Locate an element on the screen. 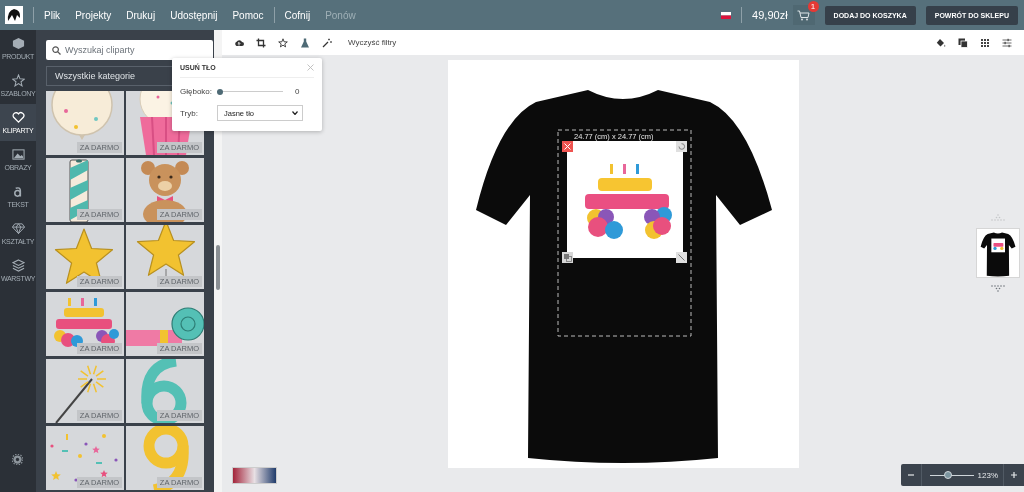 This screenshot has width=1024, height=492. confetti-clipart-drawing is located at coordinates (84, 458).